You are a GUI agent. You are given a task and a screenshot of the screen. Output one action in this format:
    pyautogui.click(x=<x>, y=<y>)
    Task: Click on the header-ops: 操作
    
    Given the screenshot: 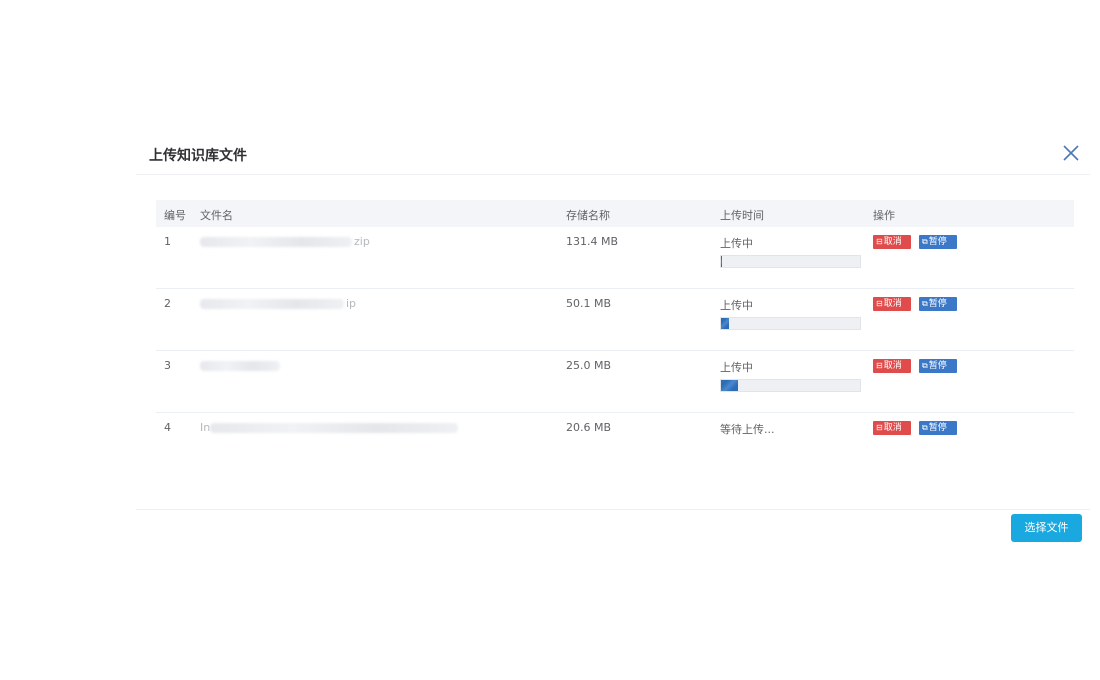 What is the action you would take?
    pyautogui.click(x=884, y=215)
    